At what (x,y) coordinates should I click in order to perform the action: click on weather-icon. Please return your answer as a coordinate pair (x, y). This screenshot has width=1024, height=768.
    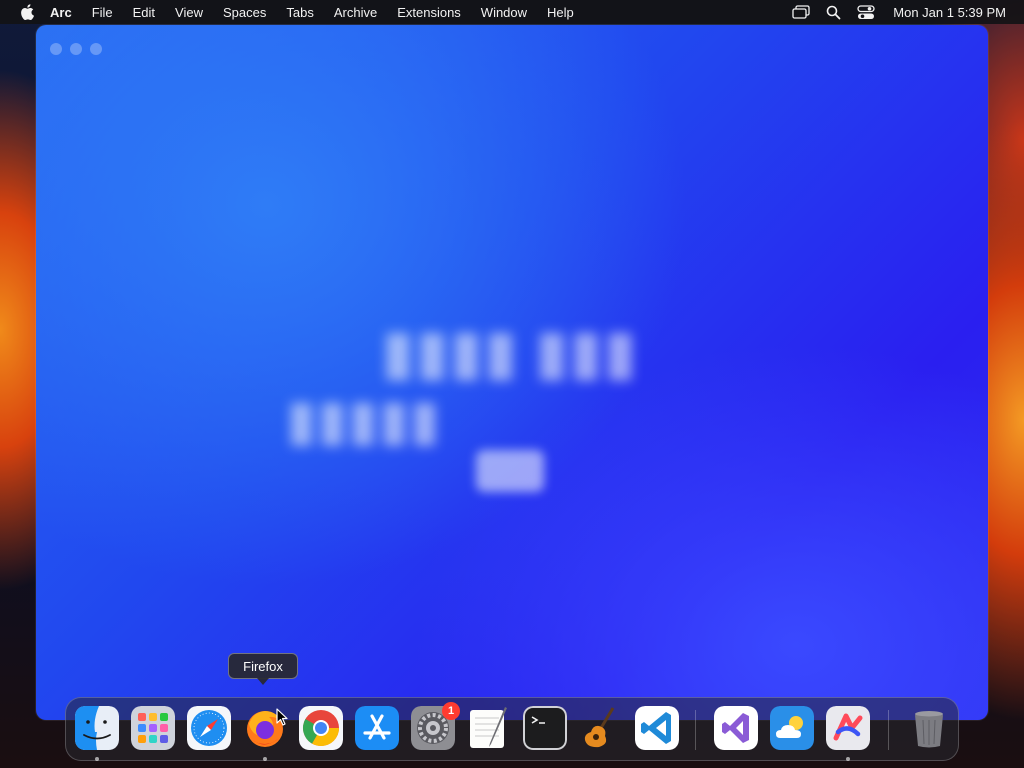
    Looking at the image, I should click on (792, 728).